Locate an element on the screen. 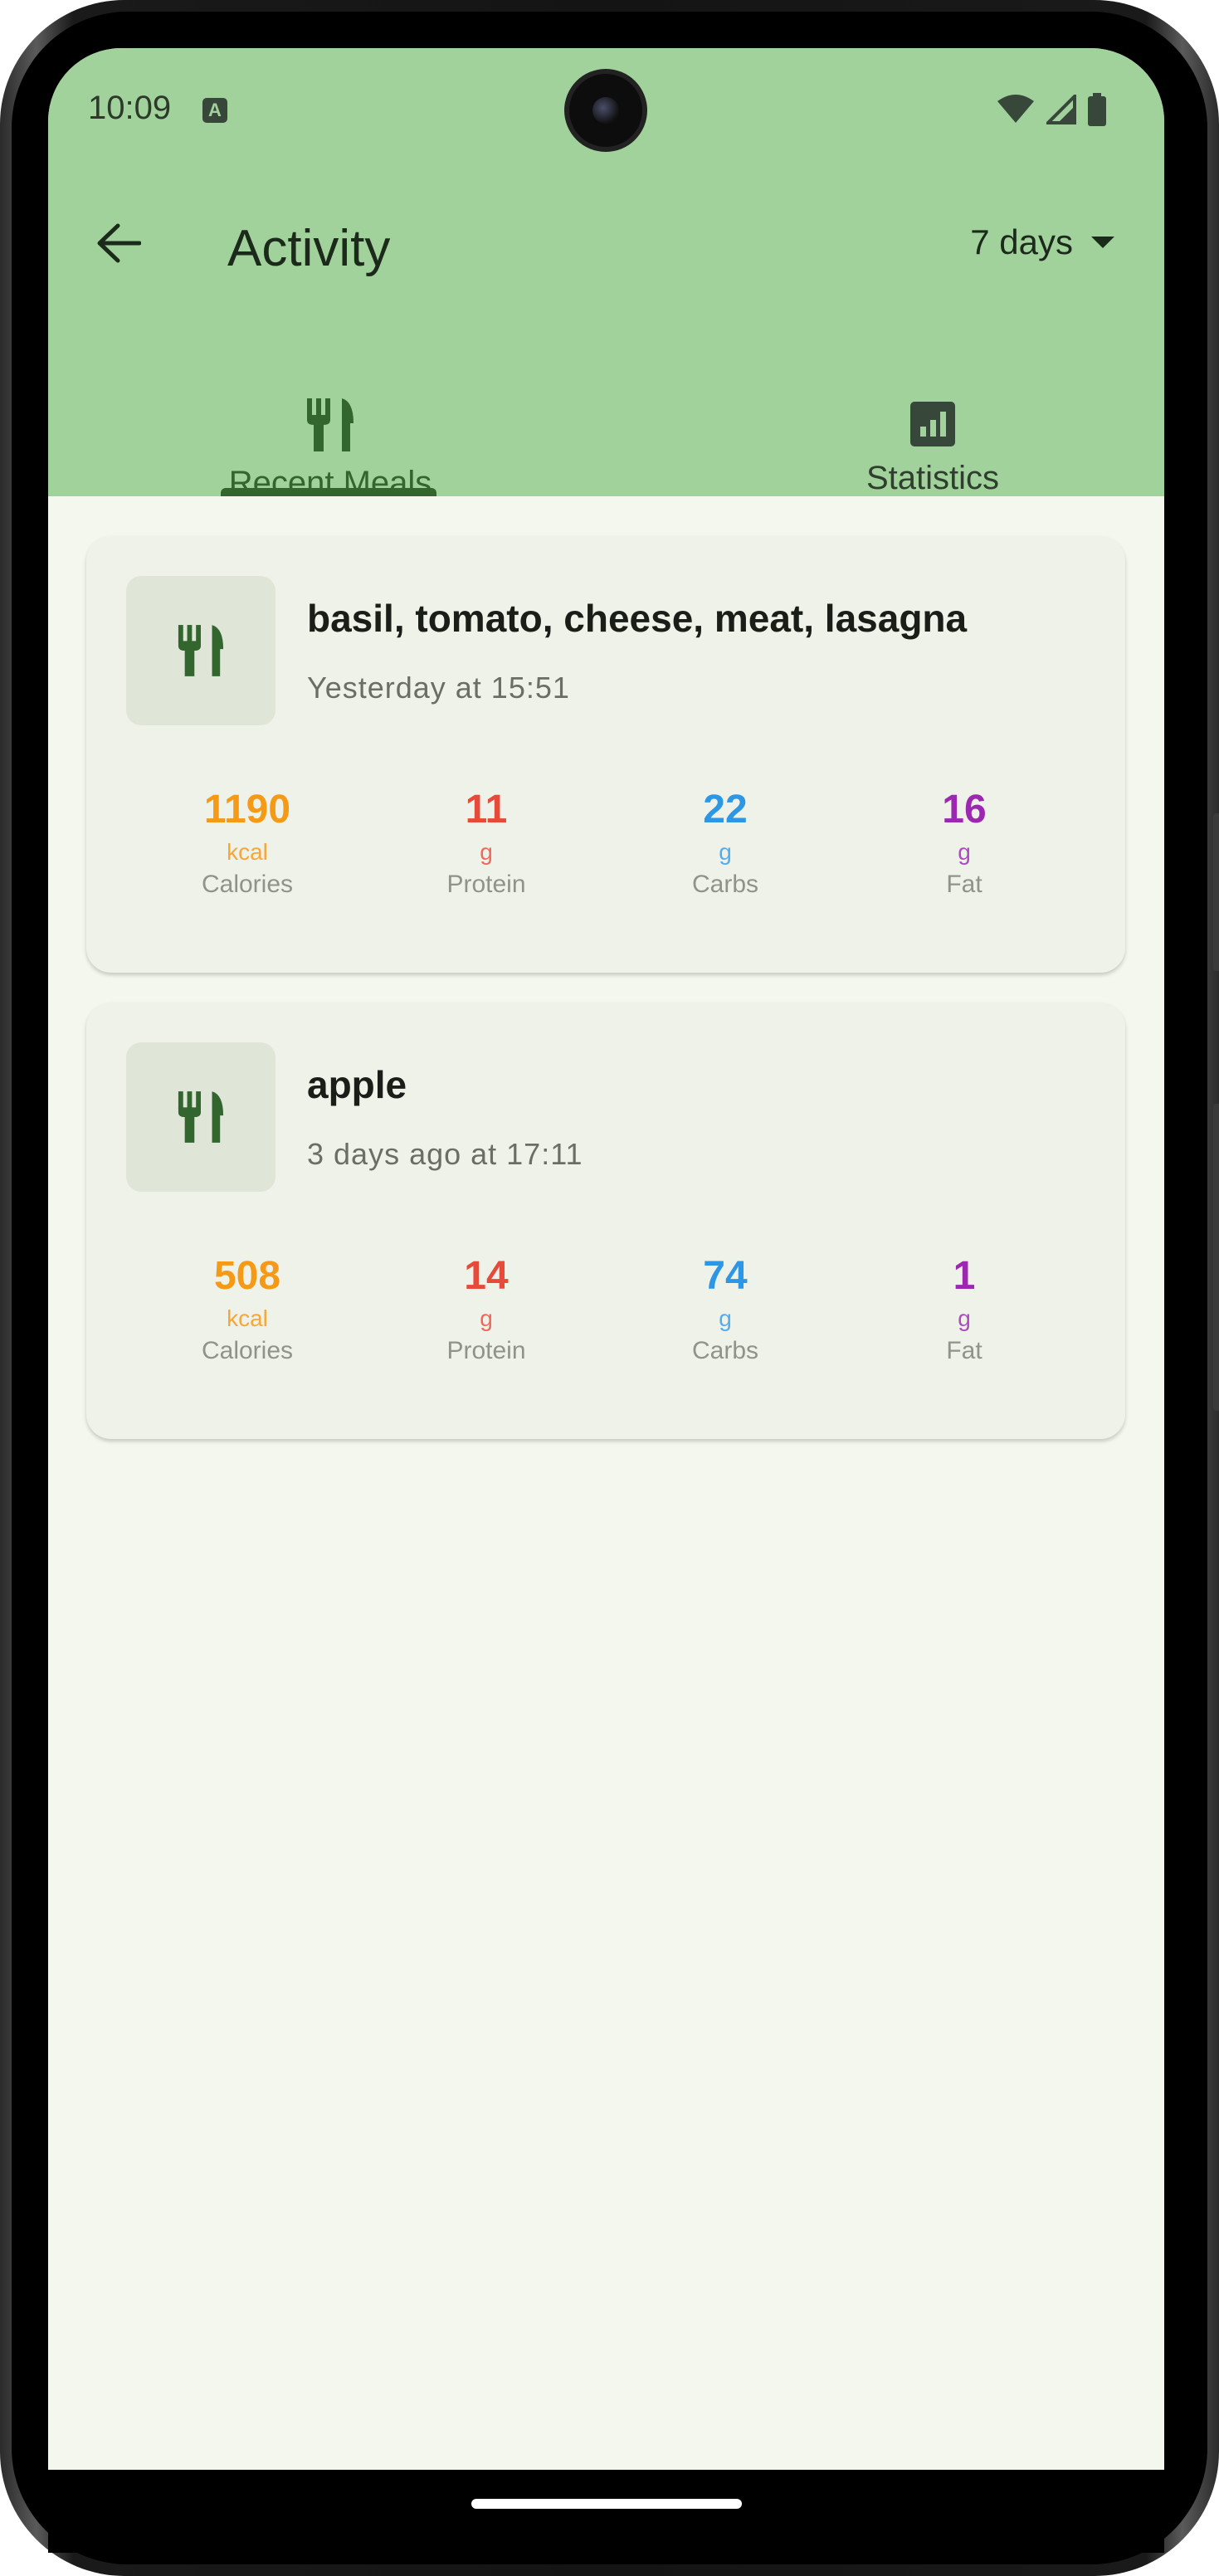 The image size is (1219, 2576). protein-value: 14 is located at coordinates (487, 1276).